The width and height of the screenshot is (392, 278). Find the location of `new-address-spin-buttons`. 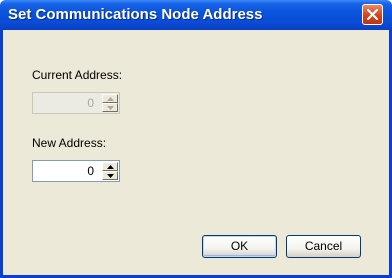

new-address-spin-buttons is located at coordinates (110, 171).